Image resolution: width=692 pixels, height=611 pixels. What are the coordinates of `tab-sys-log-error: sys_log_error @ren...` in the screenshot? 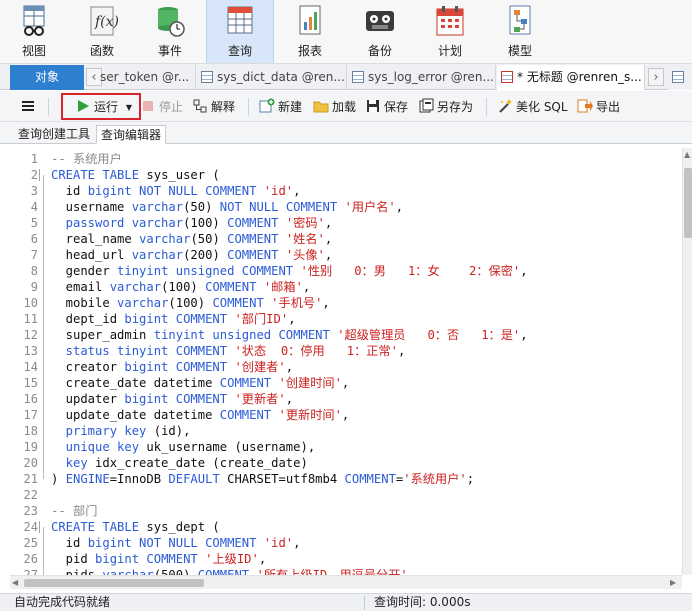 It's located at (422, 77).